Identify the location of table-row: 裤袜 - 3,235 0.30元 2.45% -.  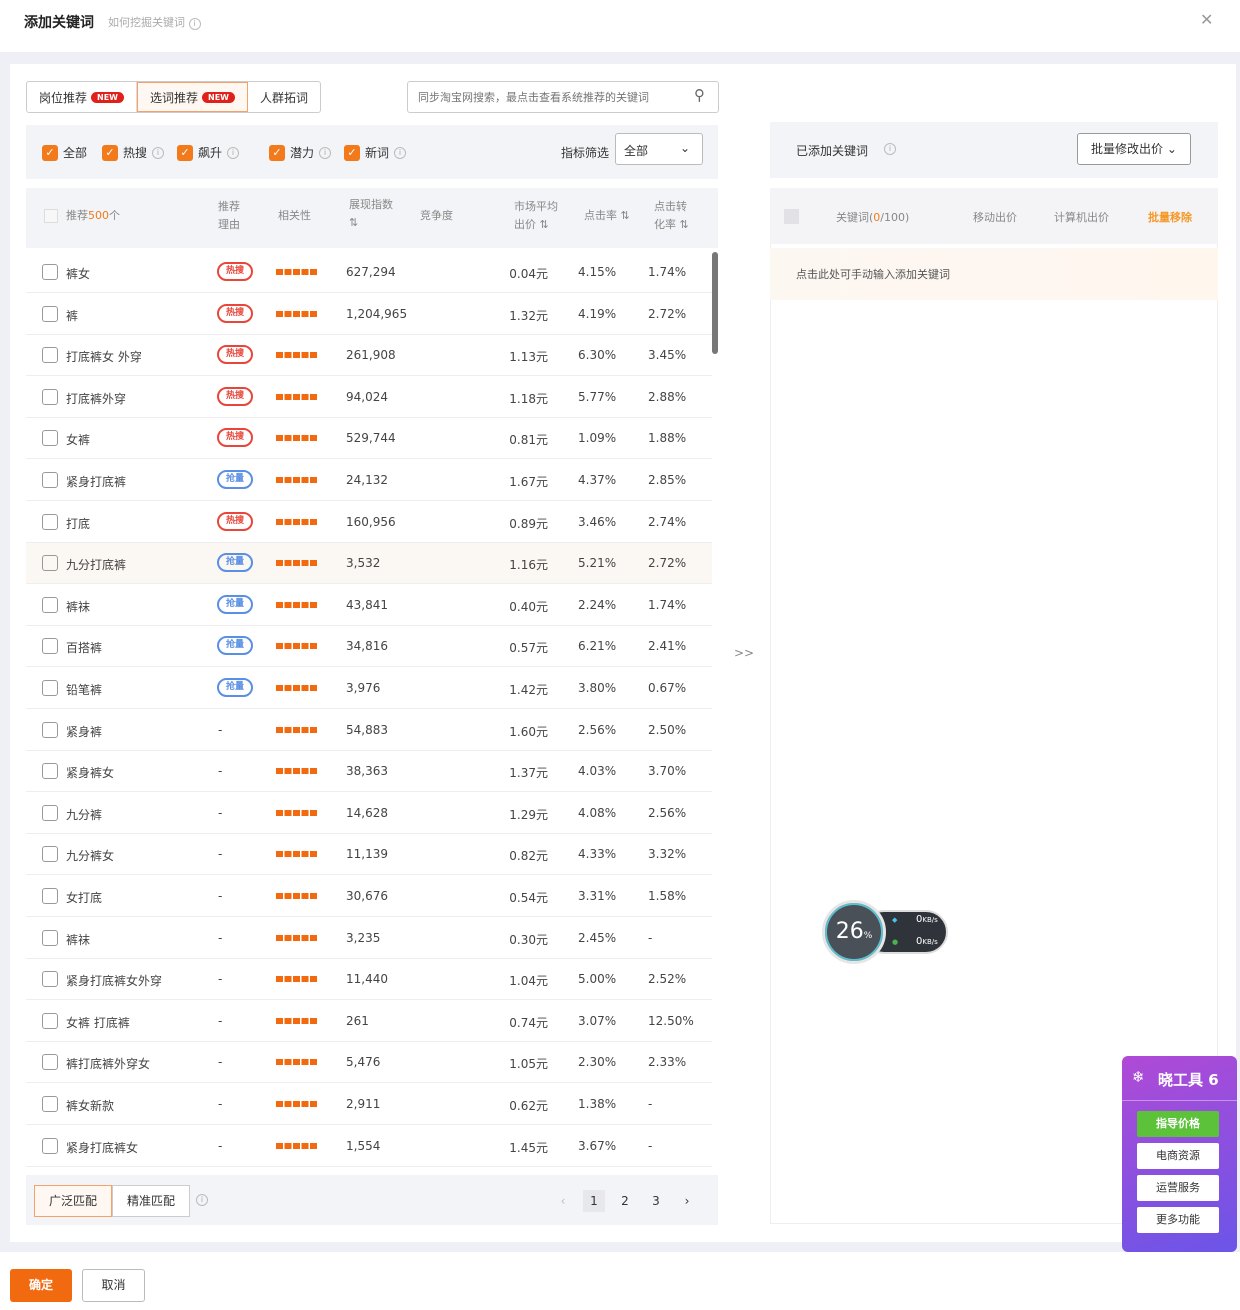
(369, 938).